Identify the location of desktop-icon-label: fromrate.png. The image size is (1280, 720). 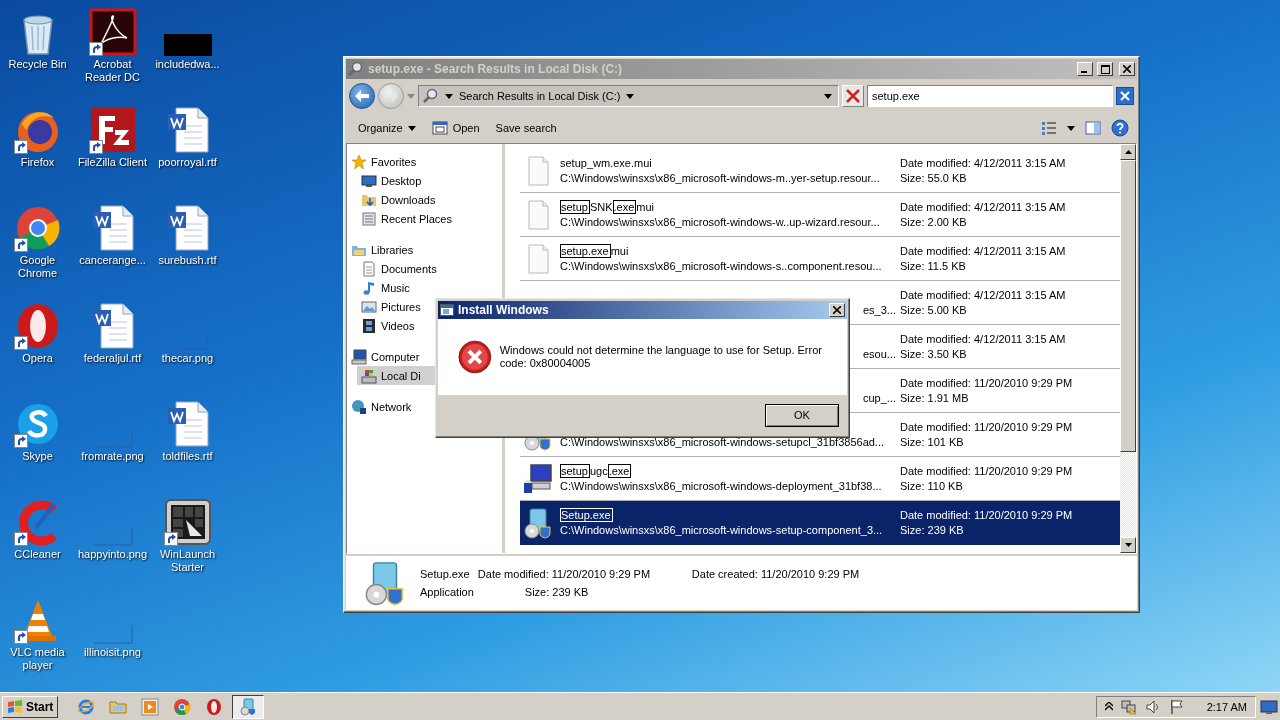
(112, 456).